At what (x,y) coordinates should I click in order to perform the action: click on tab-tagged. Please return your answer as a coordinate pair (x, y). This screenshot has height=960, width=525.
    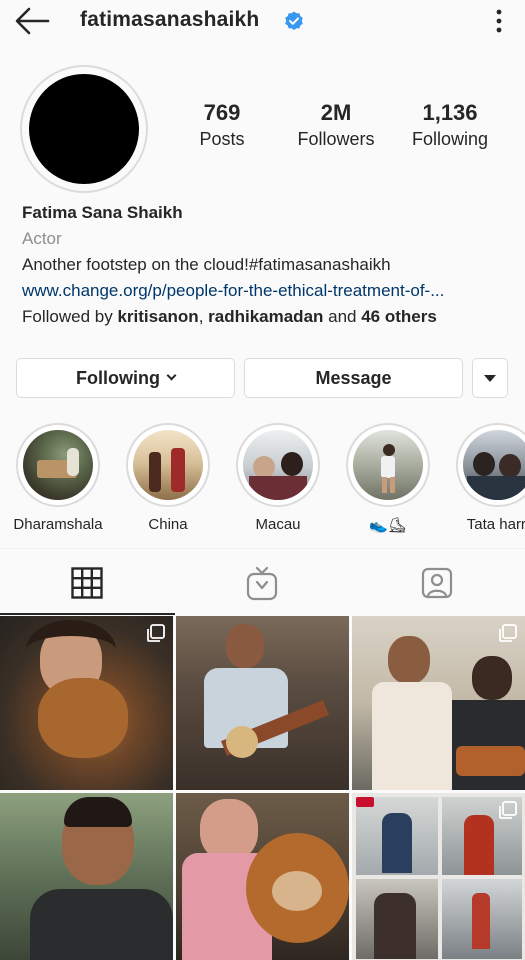
    Looking at the image, I should click on (437, 582).